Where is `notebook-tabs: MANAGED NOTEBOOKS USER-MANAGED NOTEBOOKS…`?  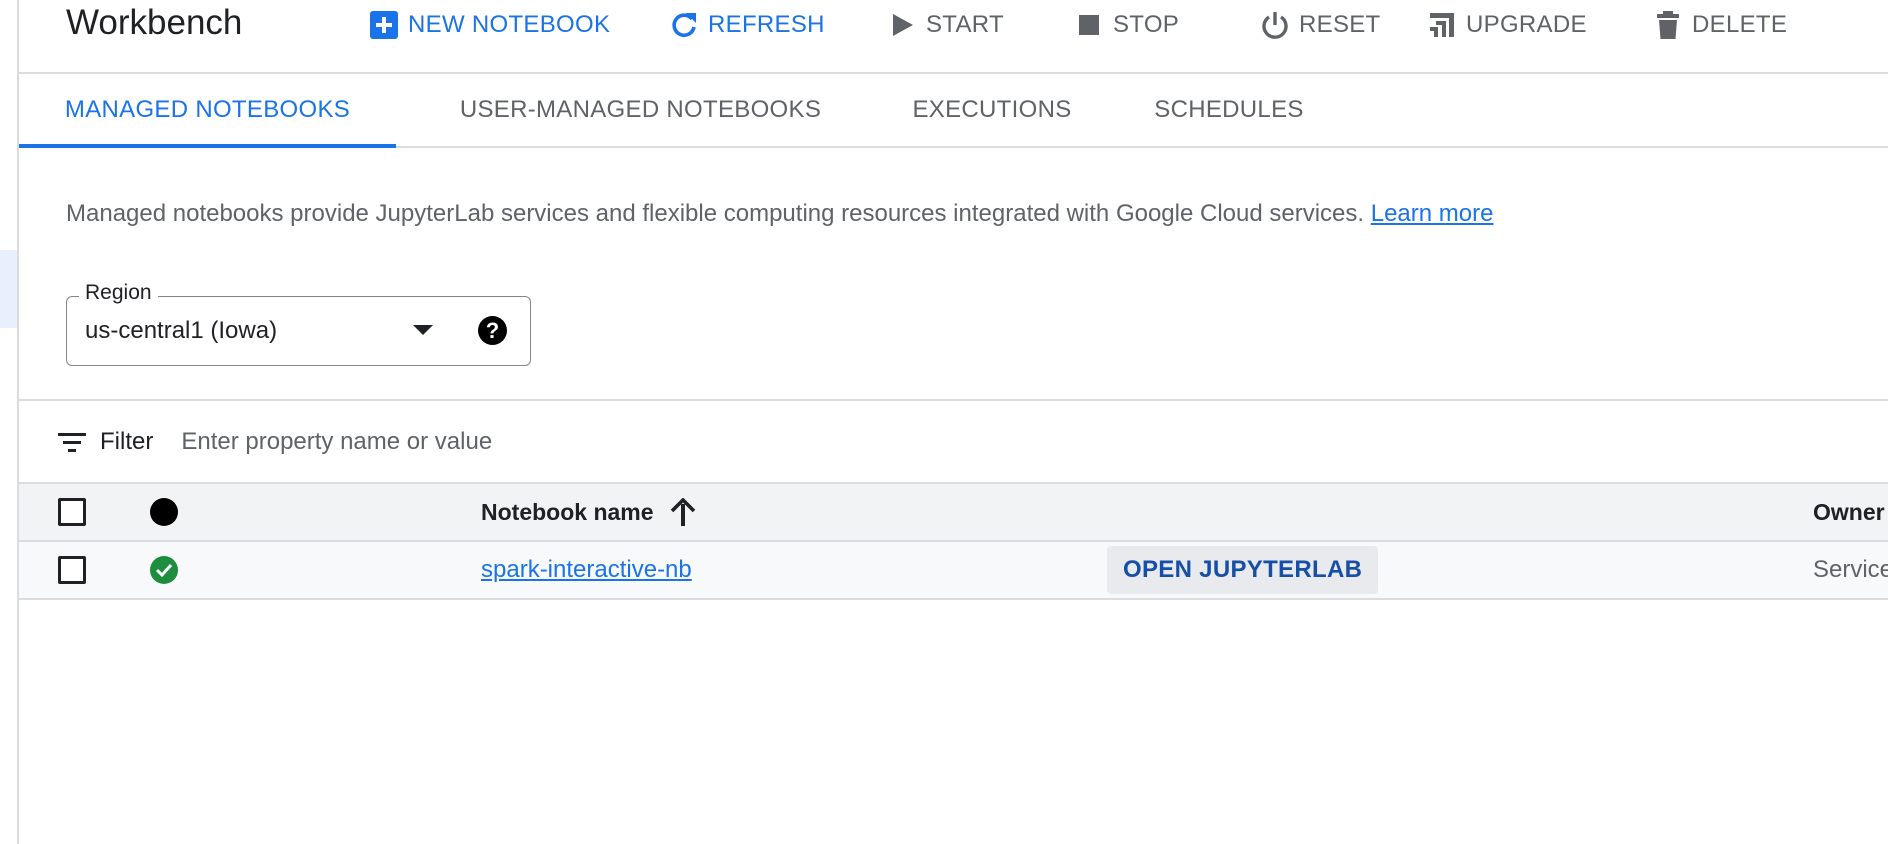 notebook-tabs: MANAGED NOTEBOOKS USER-MANAGED NOTEBOOKS… is located at coordinates (953, 111).